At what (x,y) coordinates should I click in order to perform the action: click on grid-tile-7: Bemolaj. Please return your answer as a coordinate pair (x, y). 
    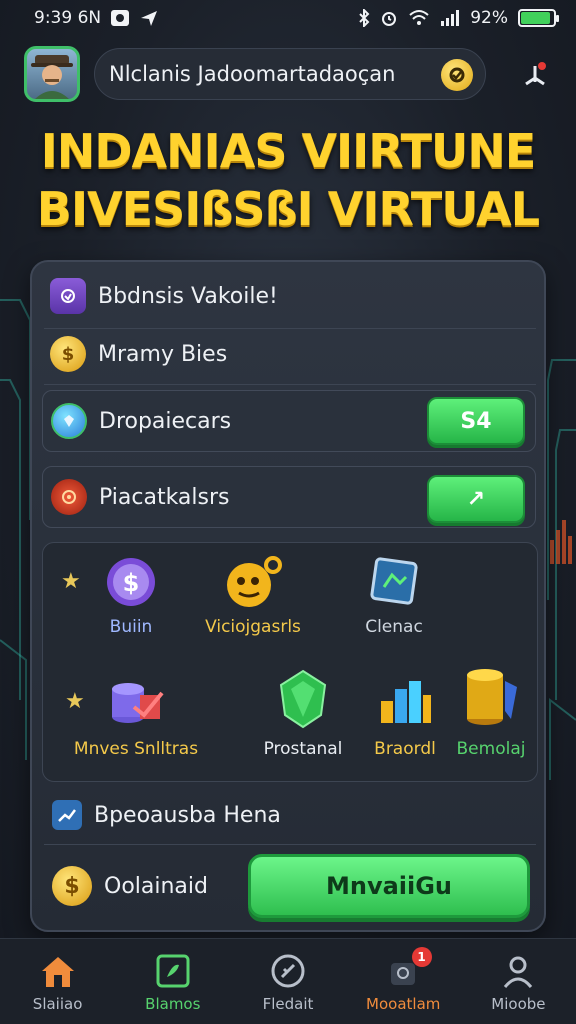
    Looking at the image, I should click on (491, 710).